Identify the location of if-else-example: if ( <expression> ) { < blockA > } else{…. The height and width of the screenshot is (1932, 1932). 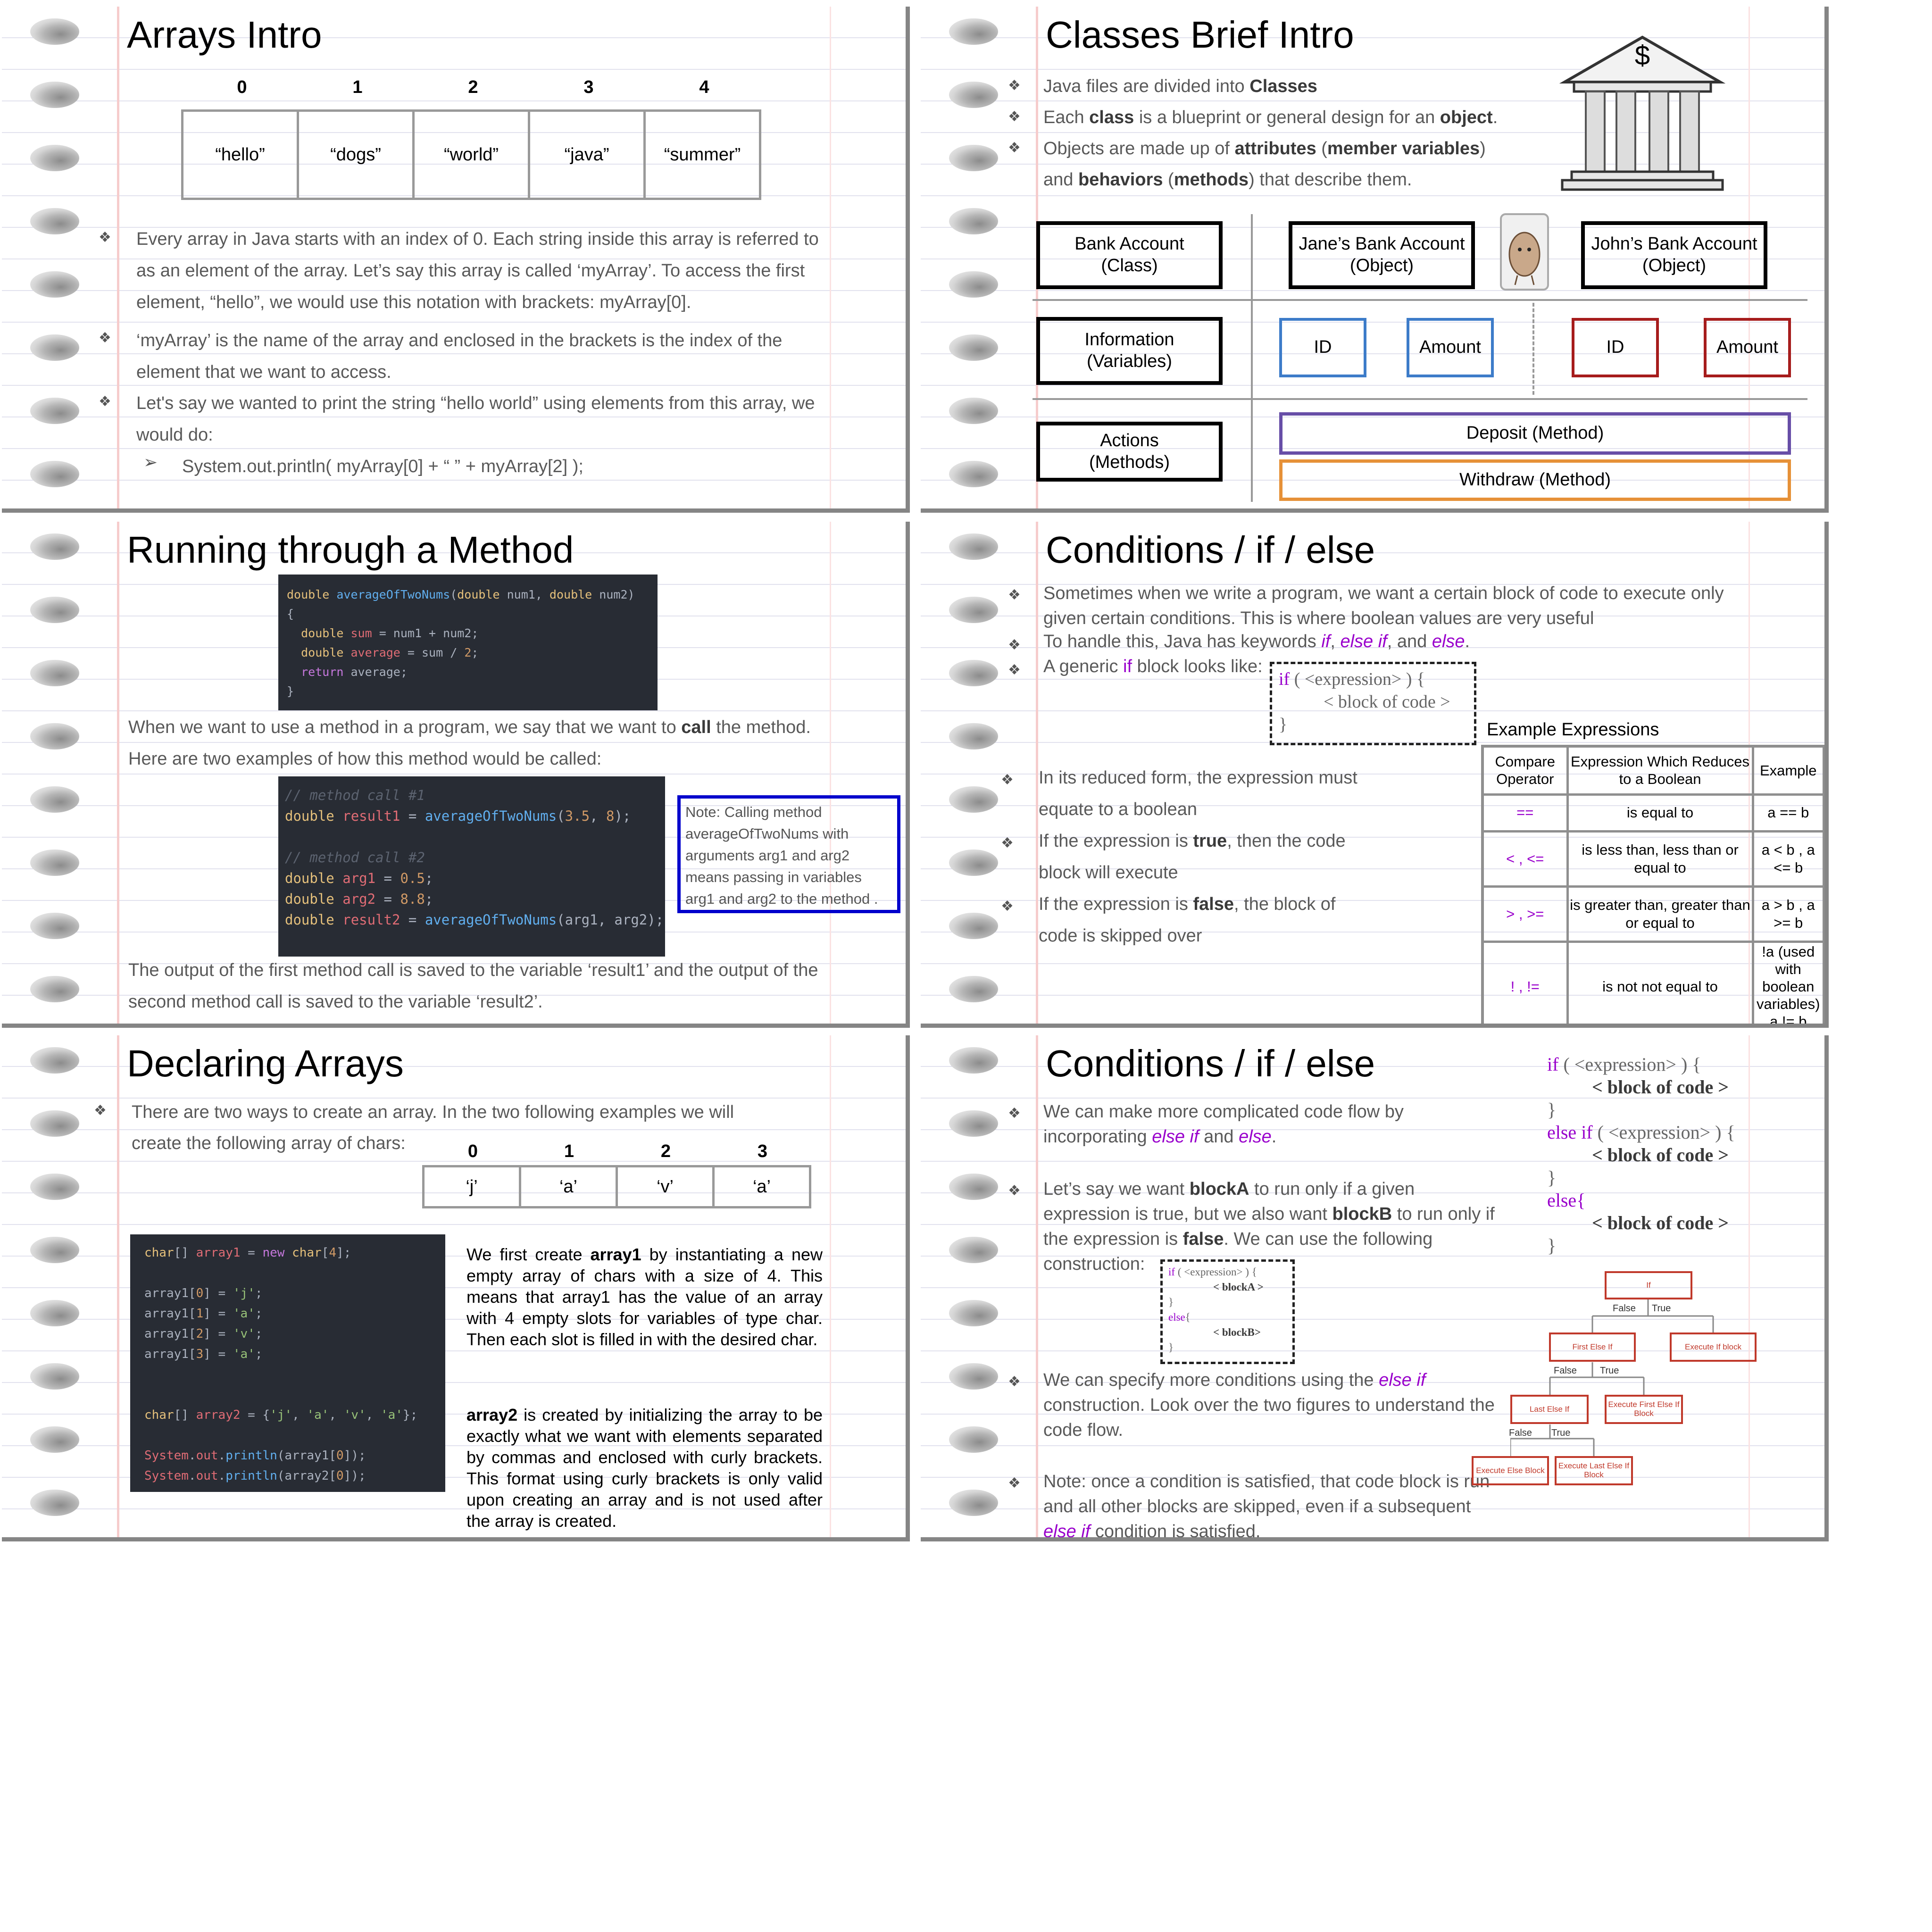
(1228, 1312).